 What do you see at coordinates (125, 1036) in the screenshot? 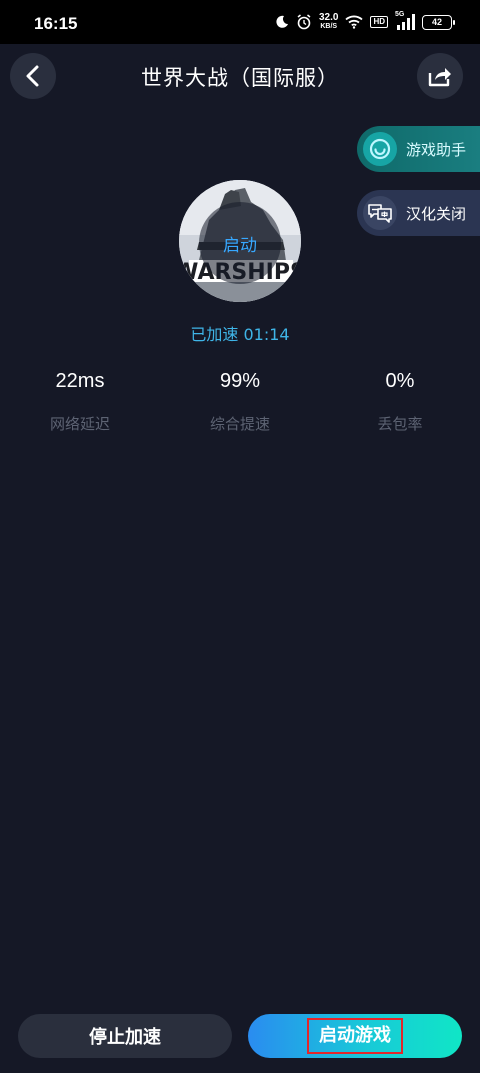
I see `stop-acceleration-button: 停止加速` at bounding box center [125, 1036].